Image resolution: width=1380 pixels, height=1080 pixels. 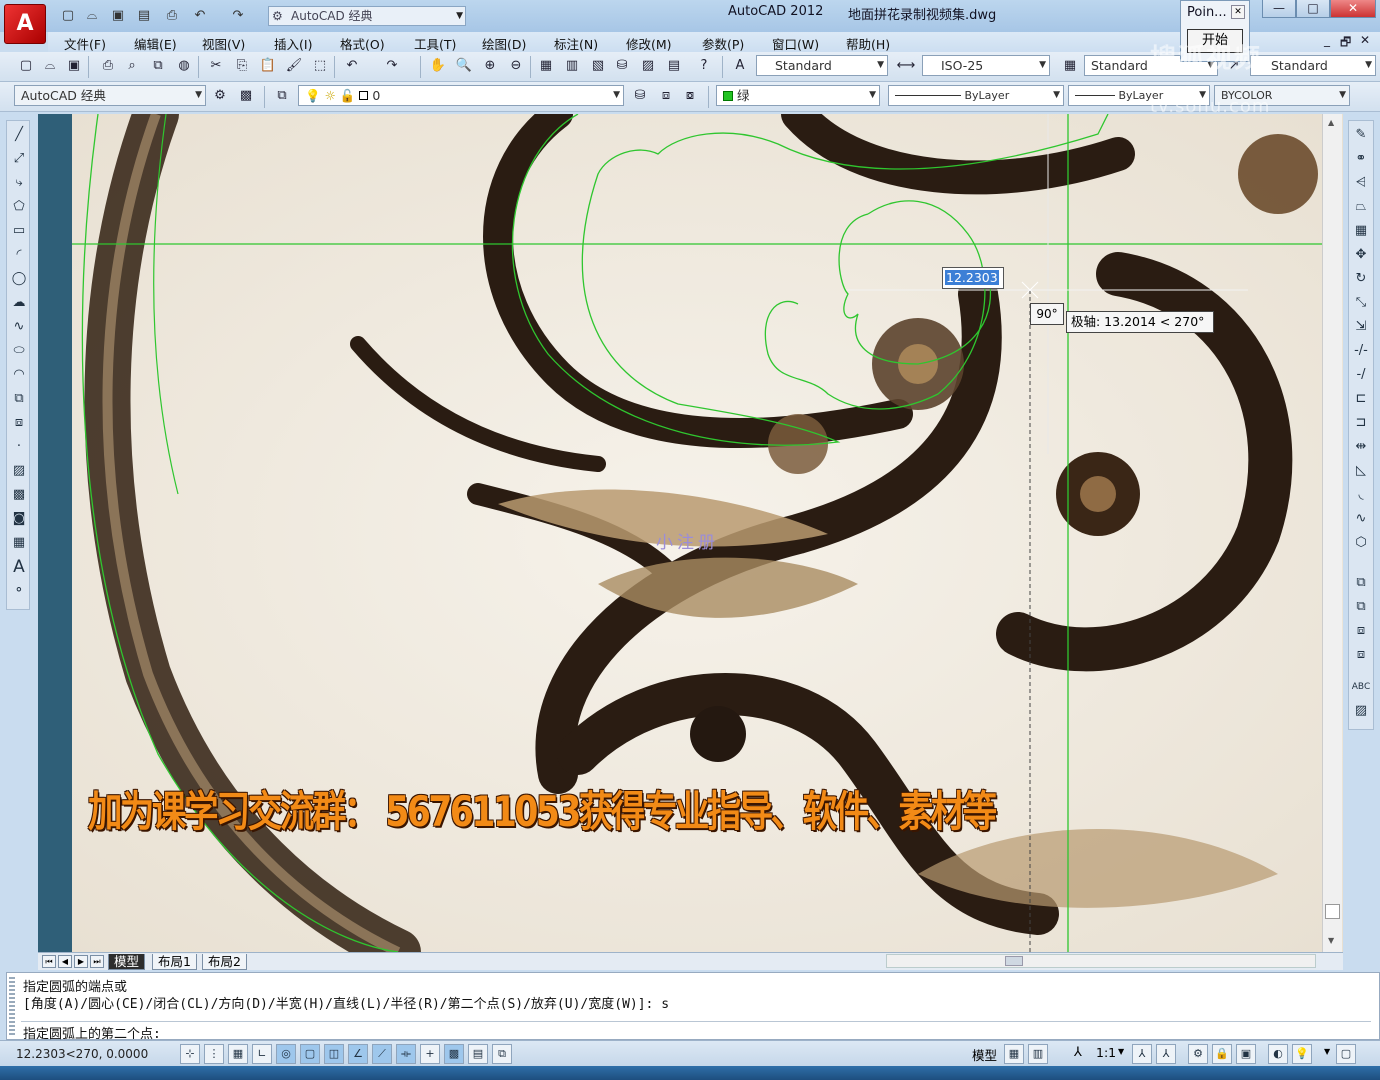 What do you see at coordinates (648, 66) in the screenshot?
I see `markup-icon: ▨` at bounding box center [648, 66].